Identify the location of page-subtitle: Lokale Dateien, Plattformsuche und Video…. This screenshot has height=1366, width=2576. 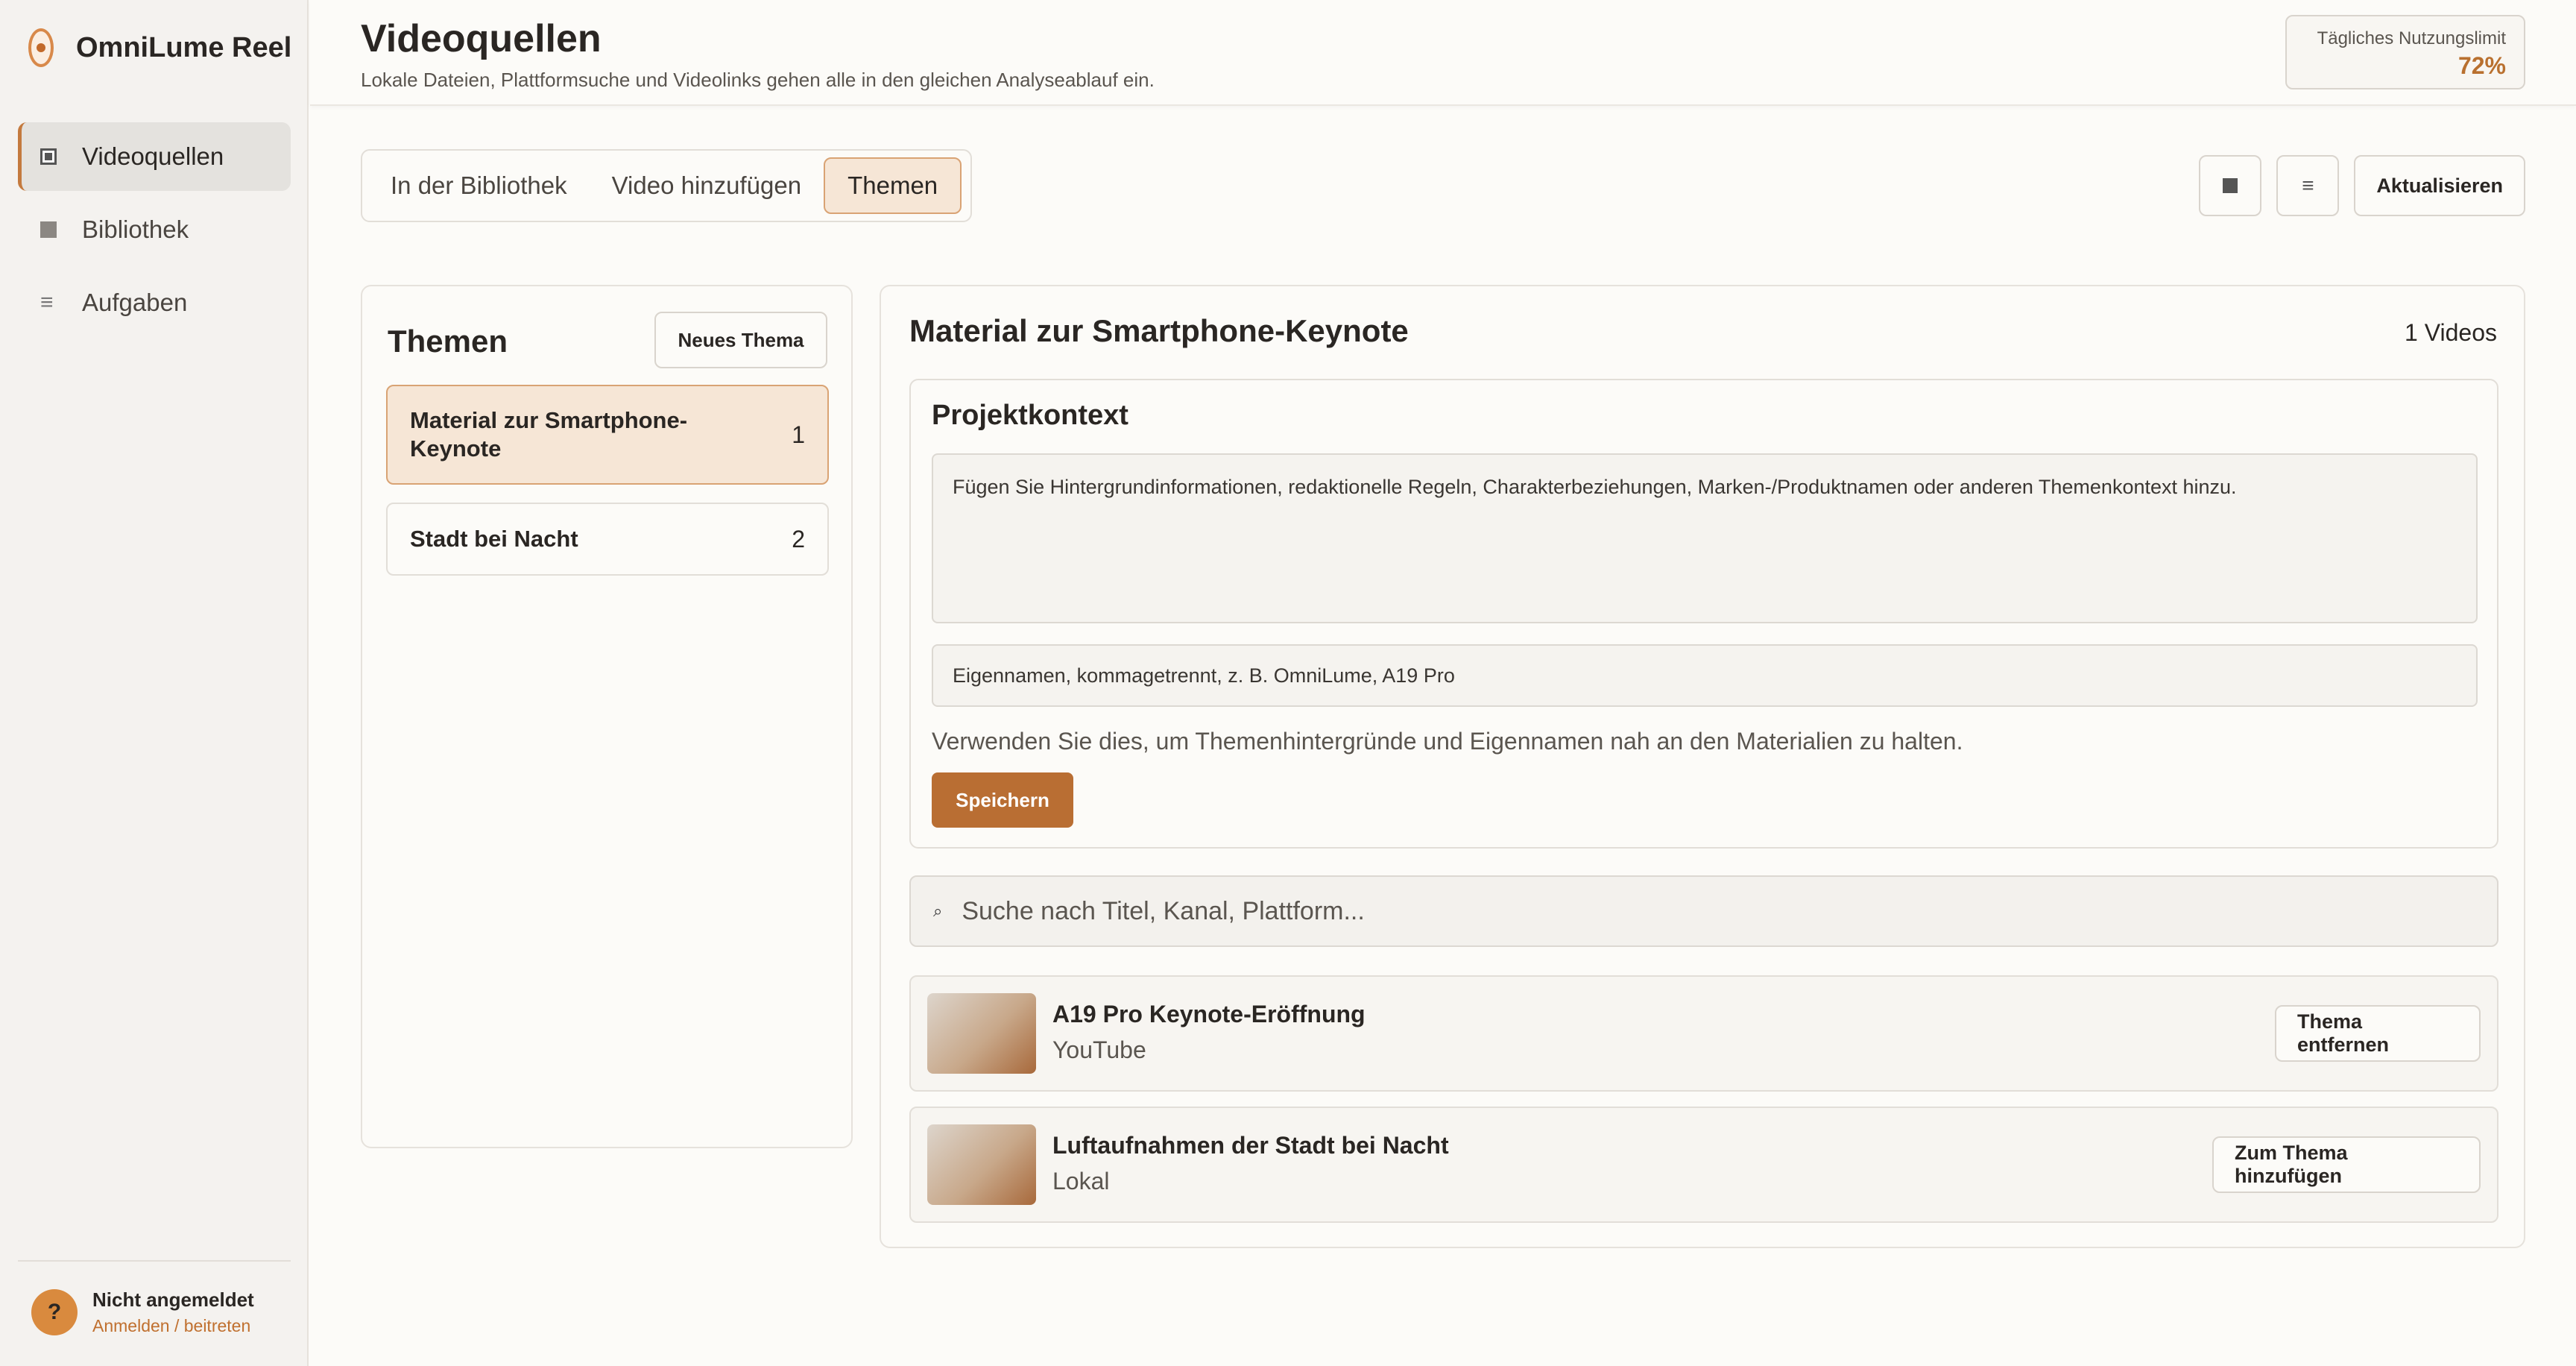
(758, 80).